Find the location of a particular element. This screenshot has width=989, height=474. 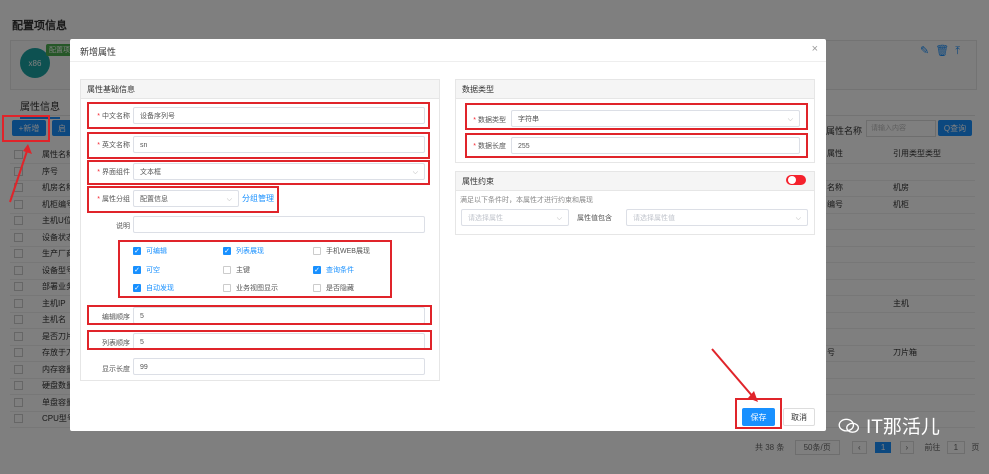

watermark: IT那活儿 is located at coordinates (889, 425).